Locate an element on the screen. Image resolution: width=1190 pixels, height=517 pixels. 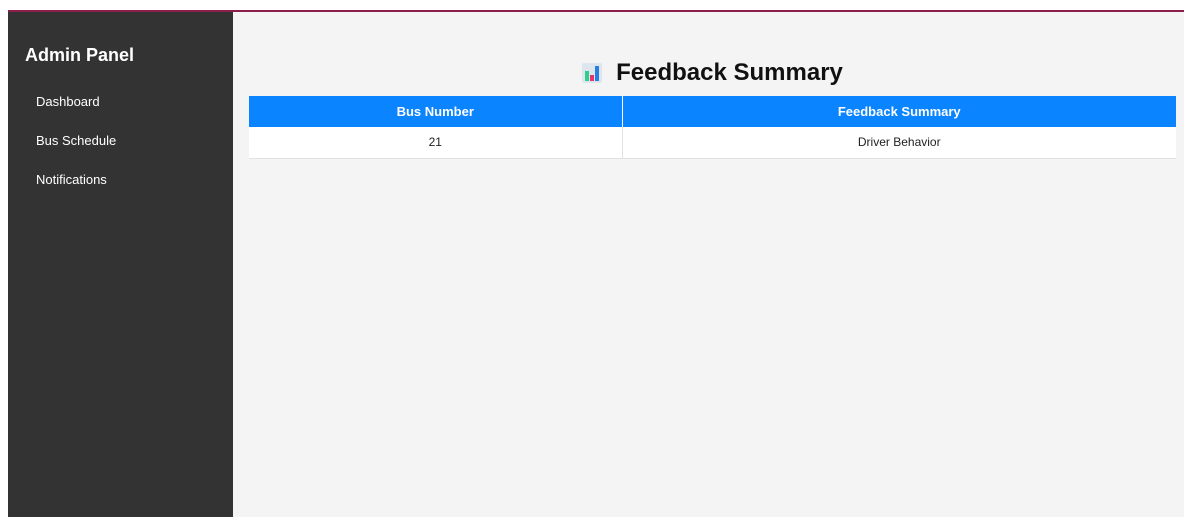
sidebar-item-dashboard: Dashboard is located at coordinates (120, 111).